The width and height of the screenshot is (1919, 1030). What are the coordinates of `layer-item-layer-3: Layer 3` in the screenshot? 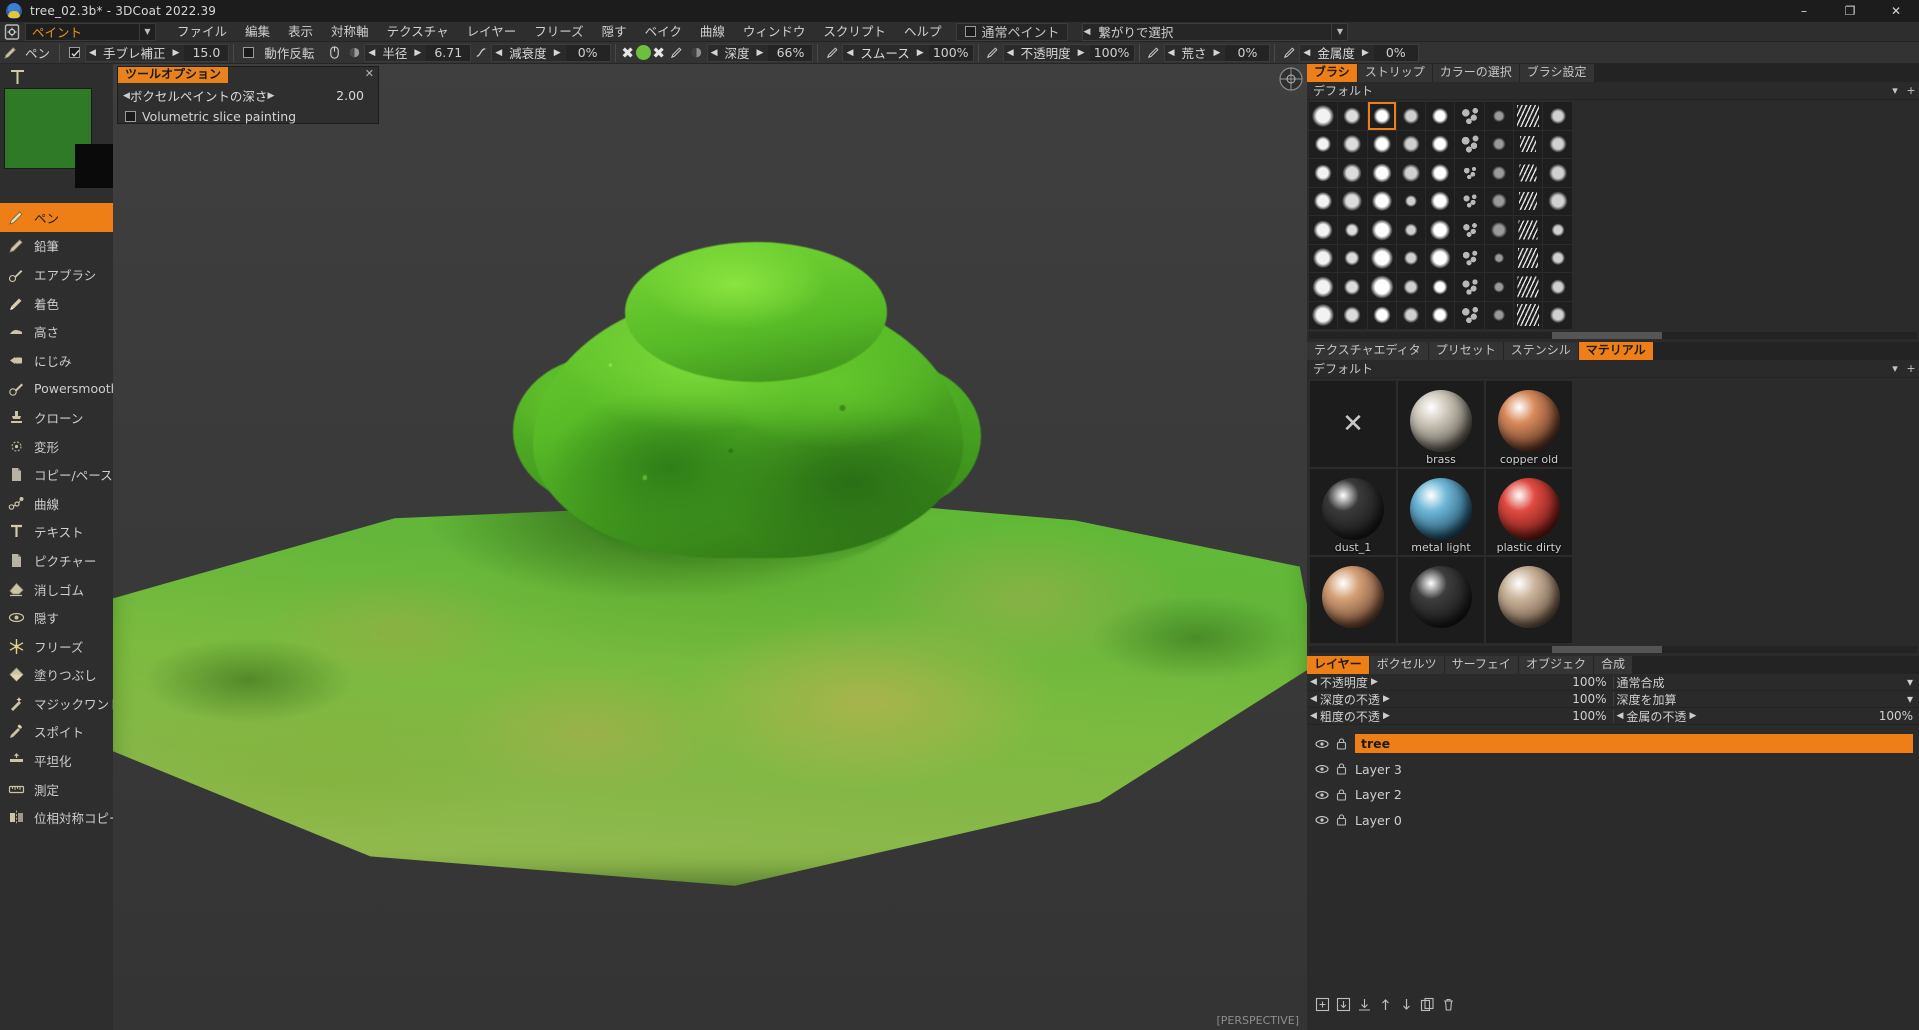 It's located at (1613, 770).